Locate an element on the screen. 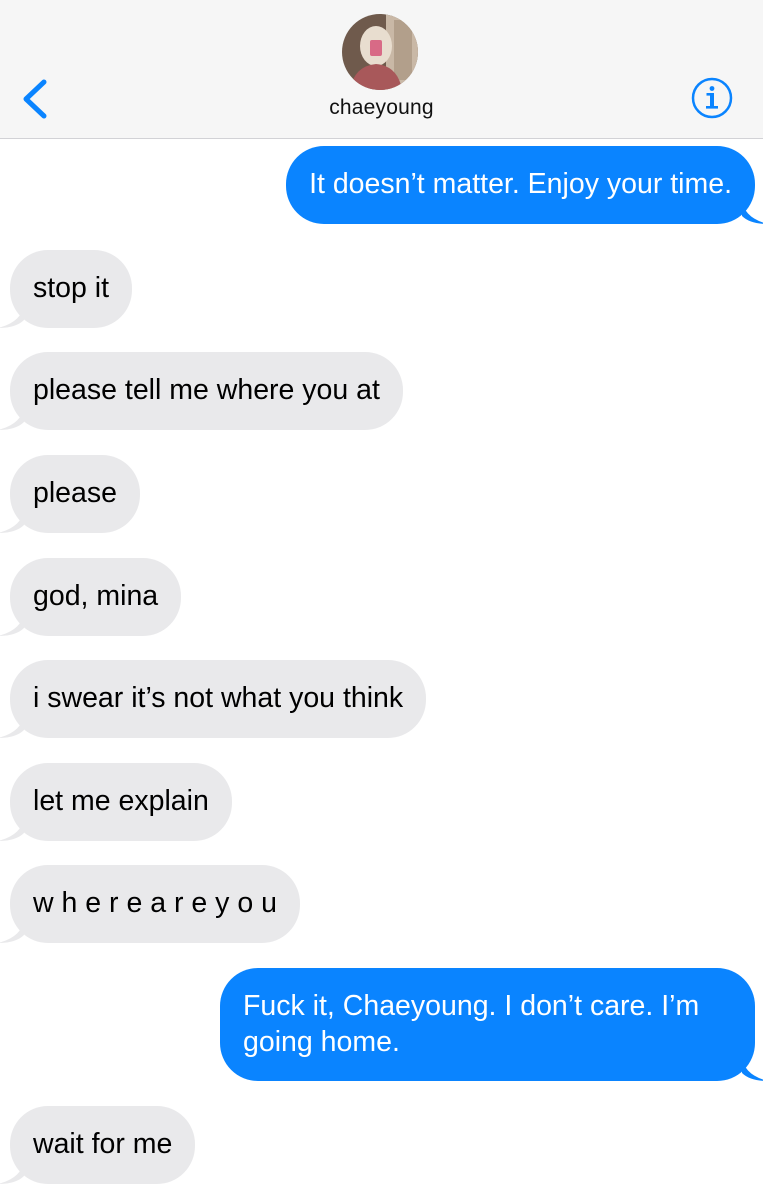 The height and width of the screenshot is (1200, 763). message-text: please tell me where you at is located at coordinates (206, 390).